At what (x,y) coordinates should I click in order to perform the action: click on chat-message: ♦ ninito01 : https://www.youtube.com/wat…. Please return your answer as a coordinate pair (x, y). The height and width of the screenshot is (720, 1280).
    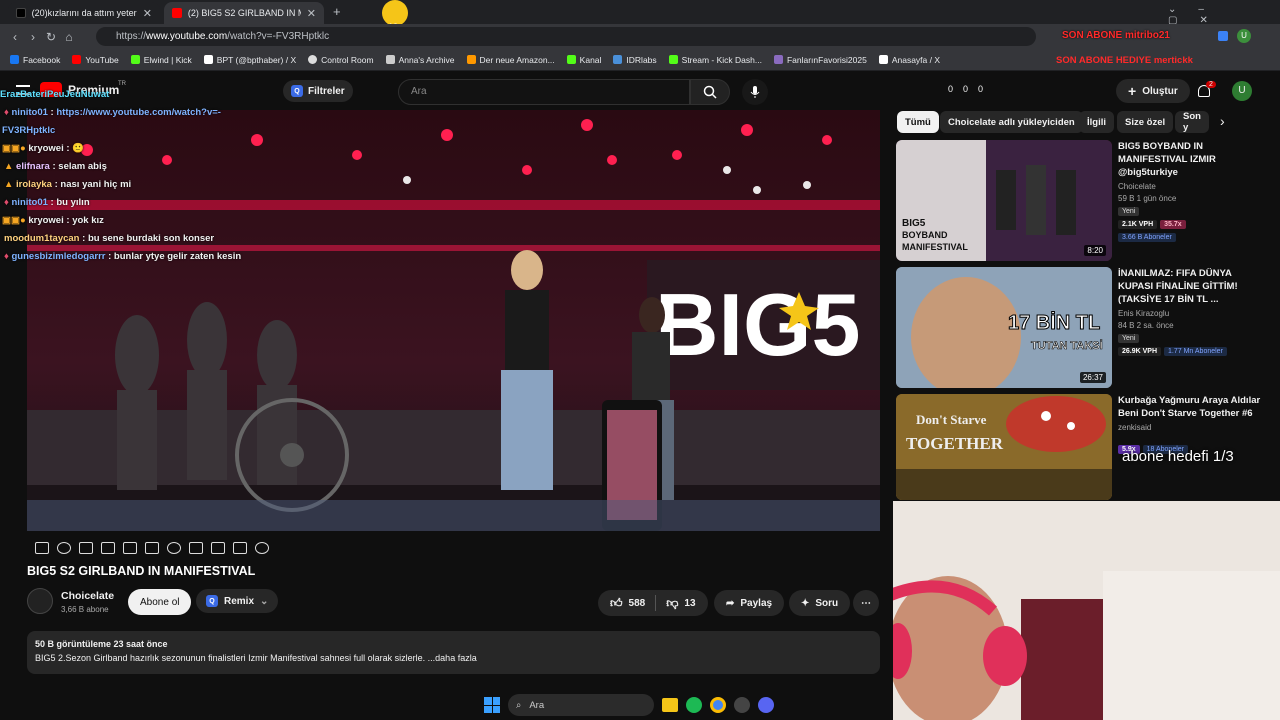
    Looking at the image, I should click on (112, 112).